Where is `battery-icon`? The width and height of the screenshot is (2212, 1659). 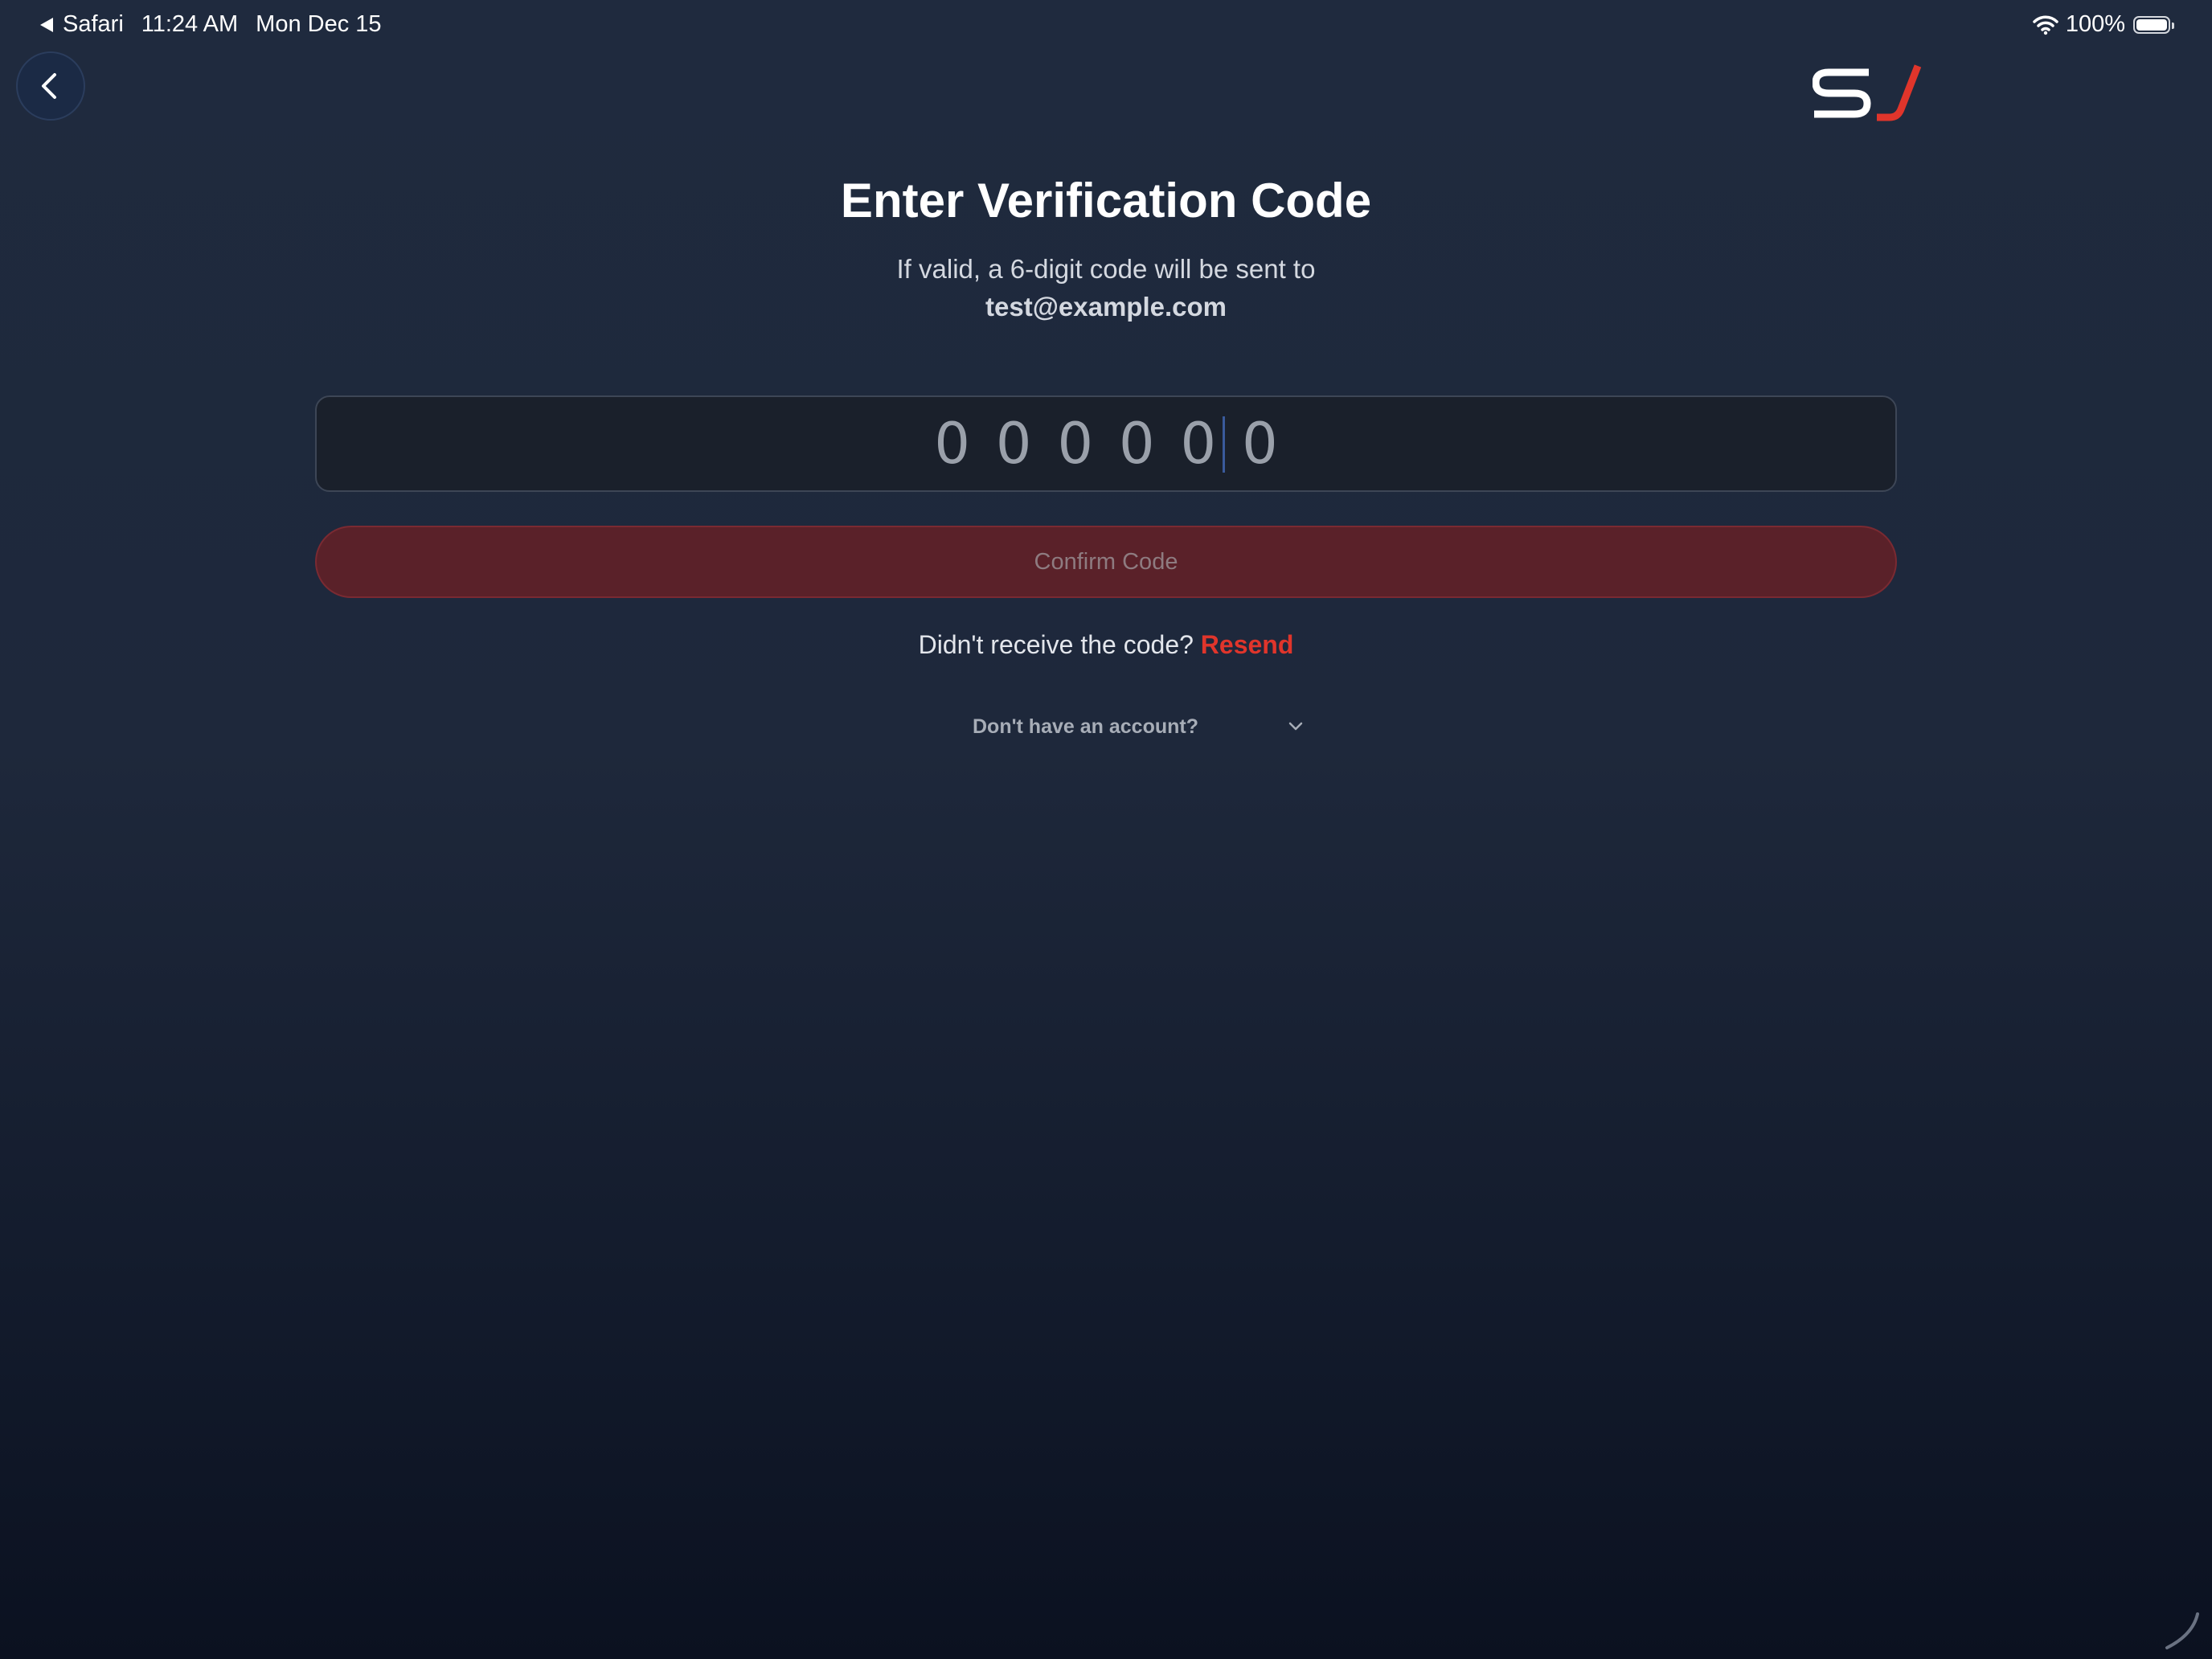 battery-icon is located at coordinates (2153, 24).